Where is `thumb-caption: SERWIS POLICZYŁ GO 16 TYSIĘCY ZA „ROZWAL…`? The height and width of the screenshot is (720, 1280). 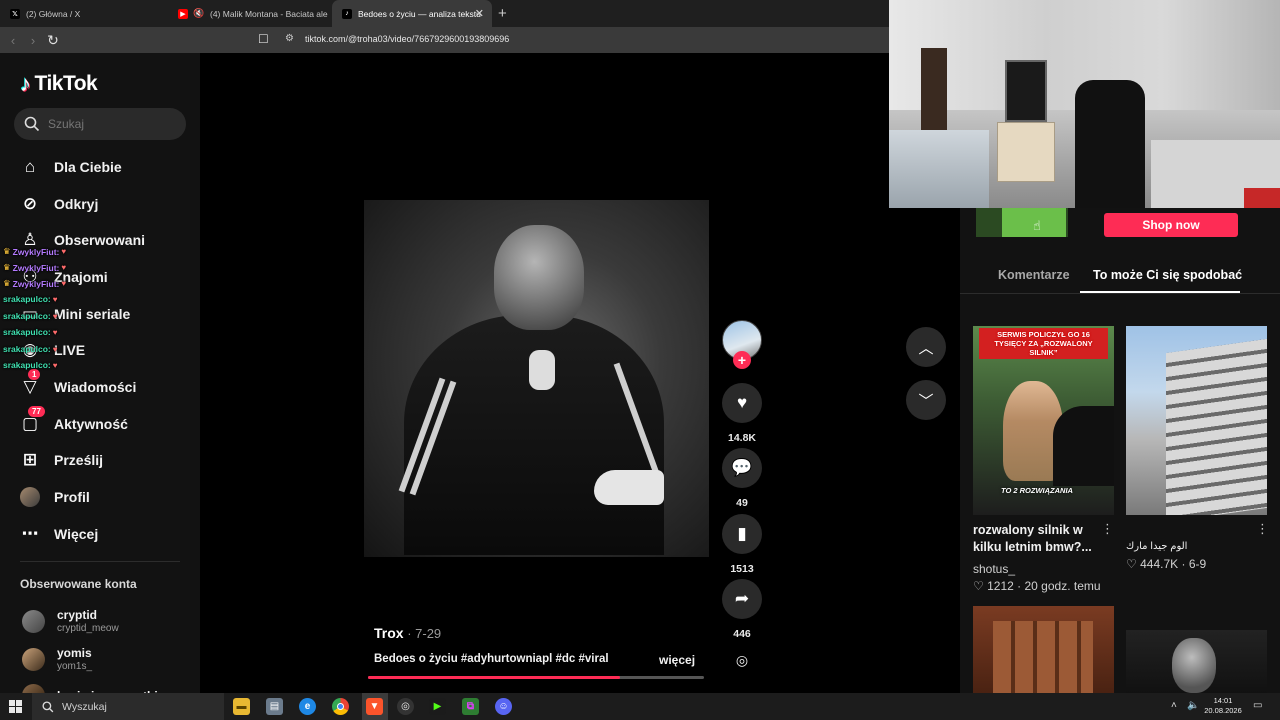
thumb-caption: SERWIS POLICZYŁ GO 16 TYSIĘCY ZA „ROZWAL… is located at coordinates (1043, 343).